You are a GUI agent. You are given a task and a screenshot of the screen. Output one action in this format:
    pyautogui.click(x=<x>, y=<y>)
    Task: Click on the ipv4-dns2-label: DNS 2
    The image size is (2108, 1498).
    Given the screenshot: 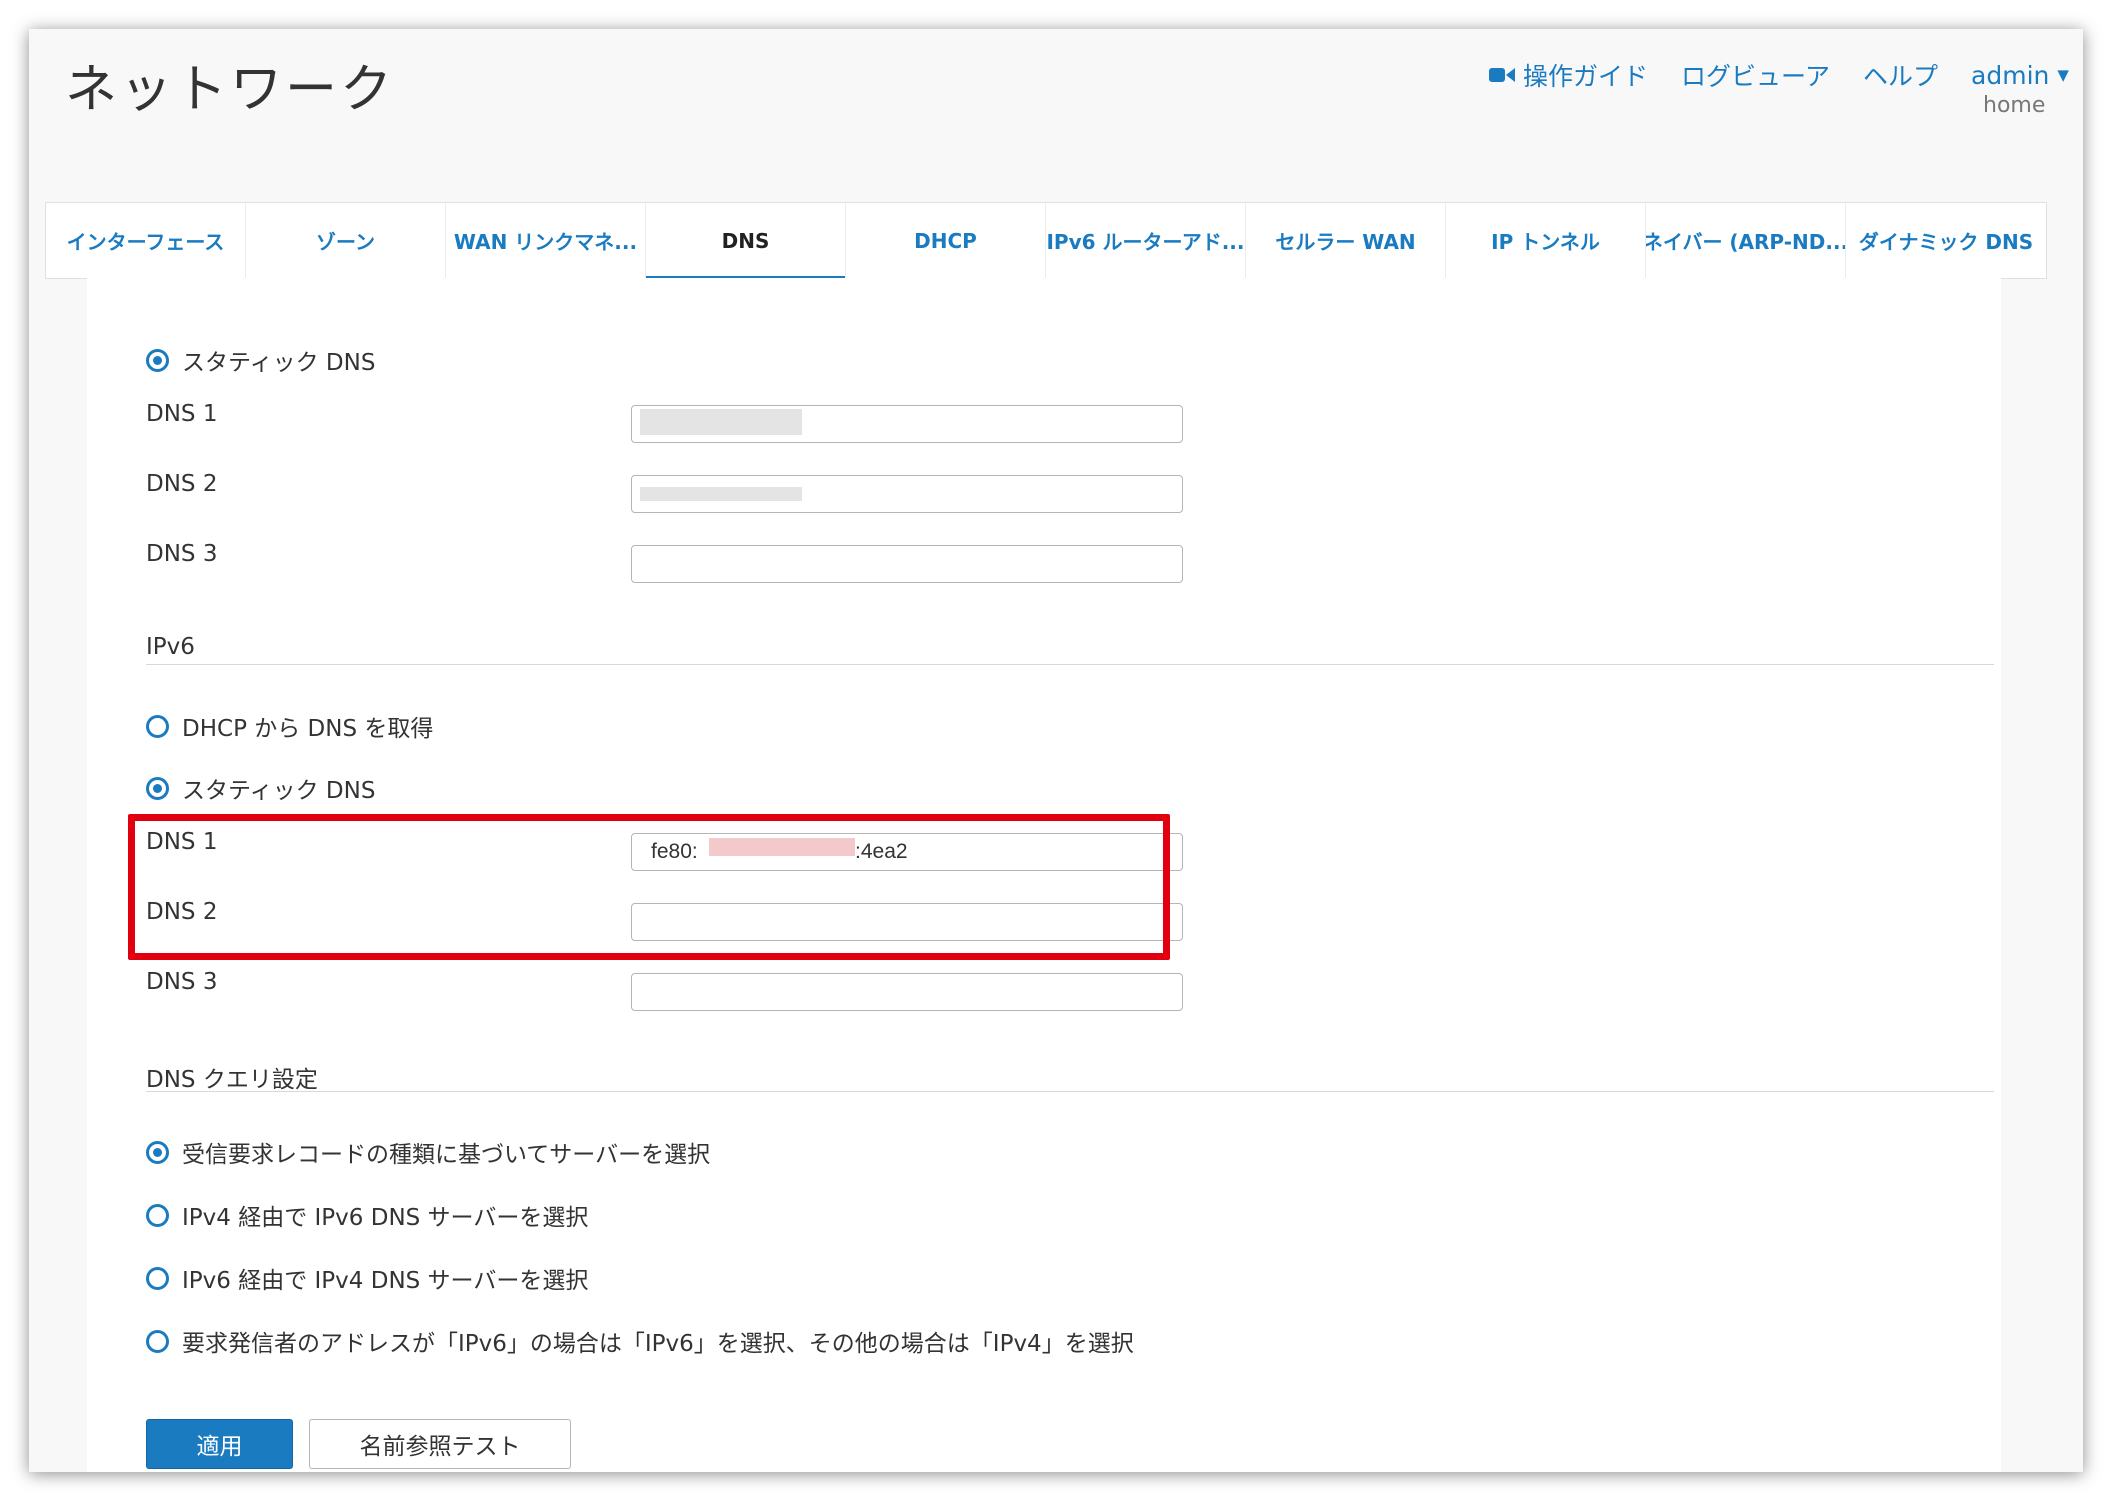 What is the action you would take?
    pyautogui.click(x=182, y=484)
    